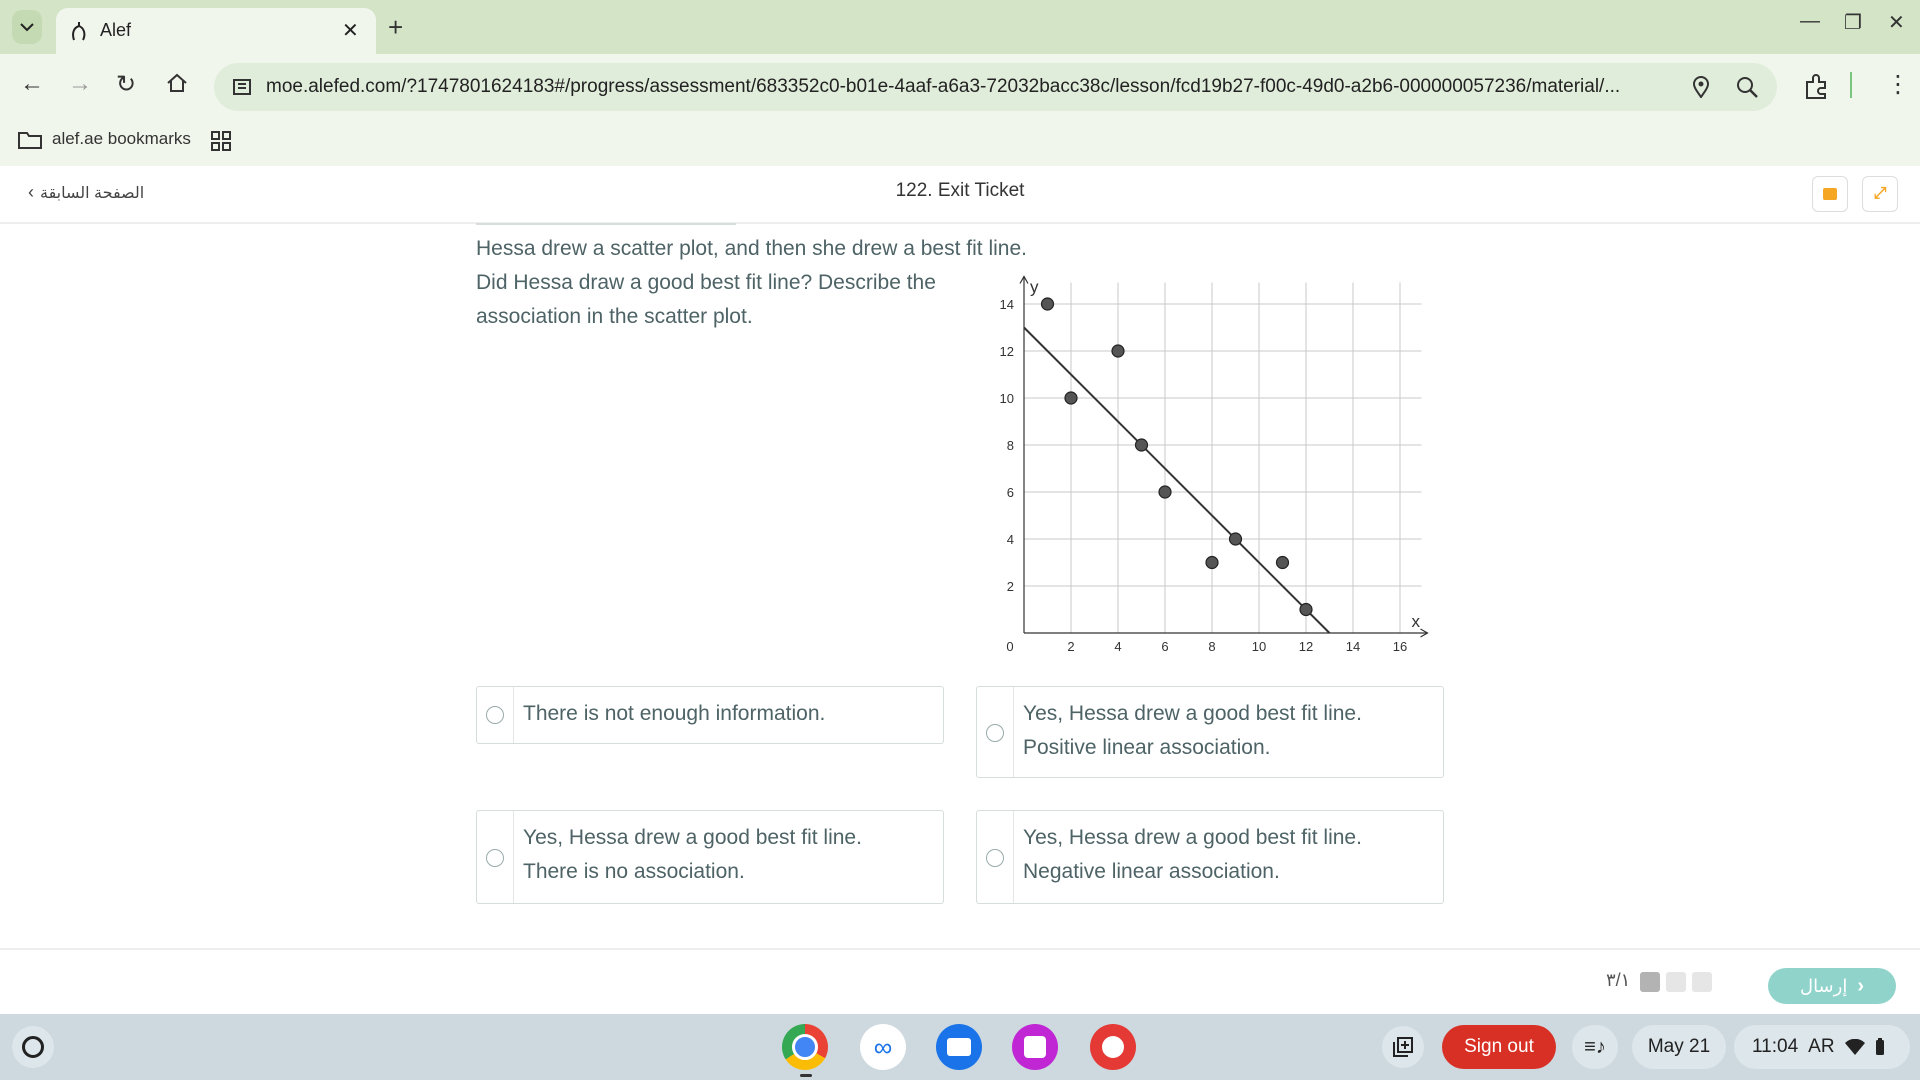 This screenshot has height=1080, width=1920. Describe the element at coordinates (1113, 1047) in the screenshot. I see `canvas-app-icon` at that location.